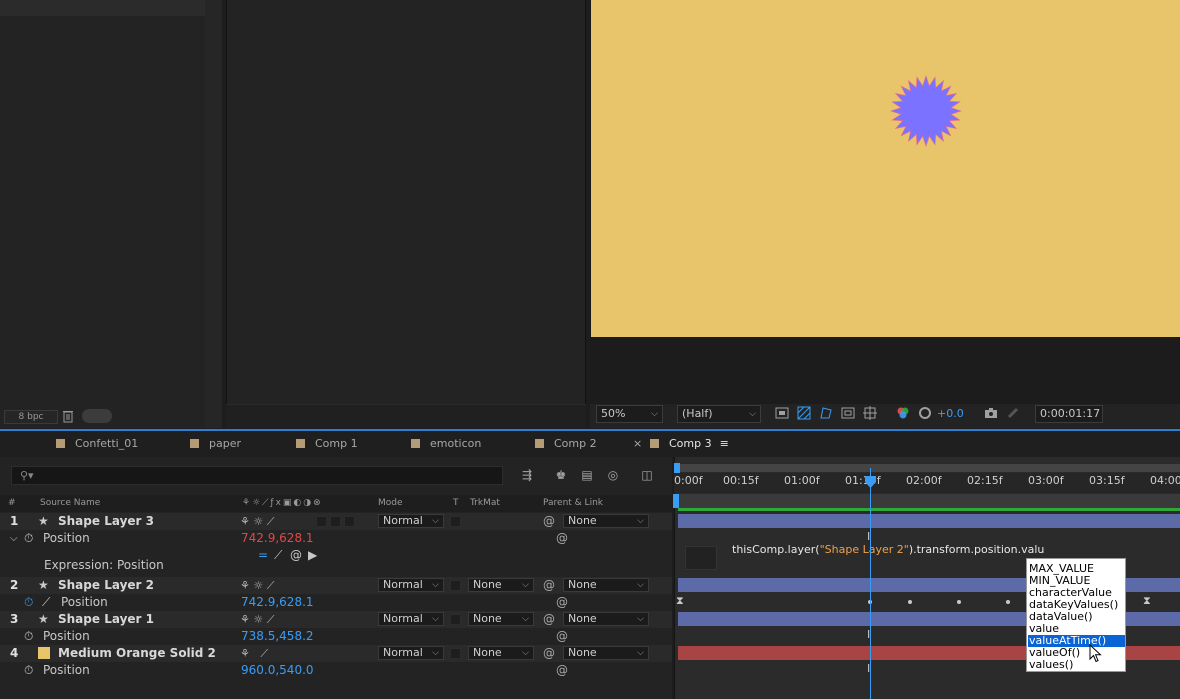 The width and height of the screenshot is (1180, 699). What do you see at coordinates (927, 468) in the screenshot?
I see `time-navigator` at bounding box center [927, 468].